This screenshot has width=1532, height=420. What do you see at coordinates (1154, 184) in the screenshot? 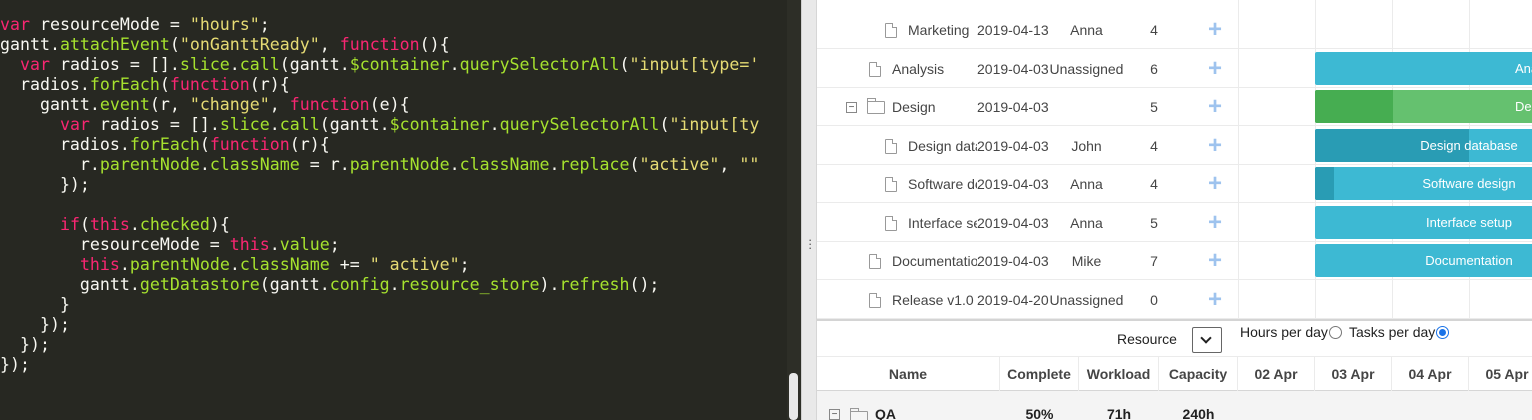
I see `task-duration: 4` at bounding box center [1154, 184].